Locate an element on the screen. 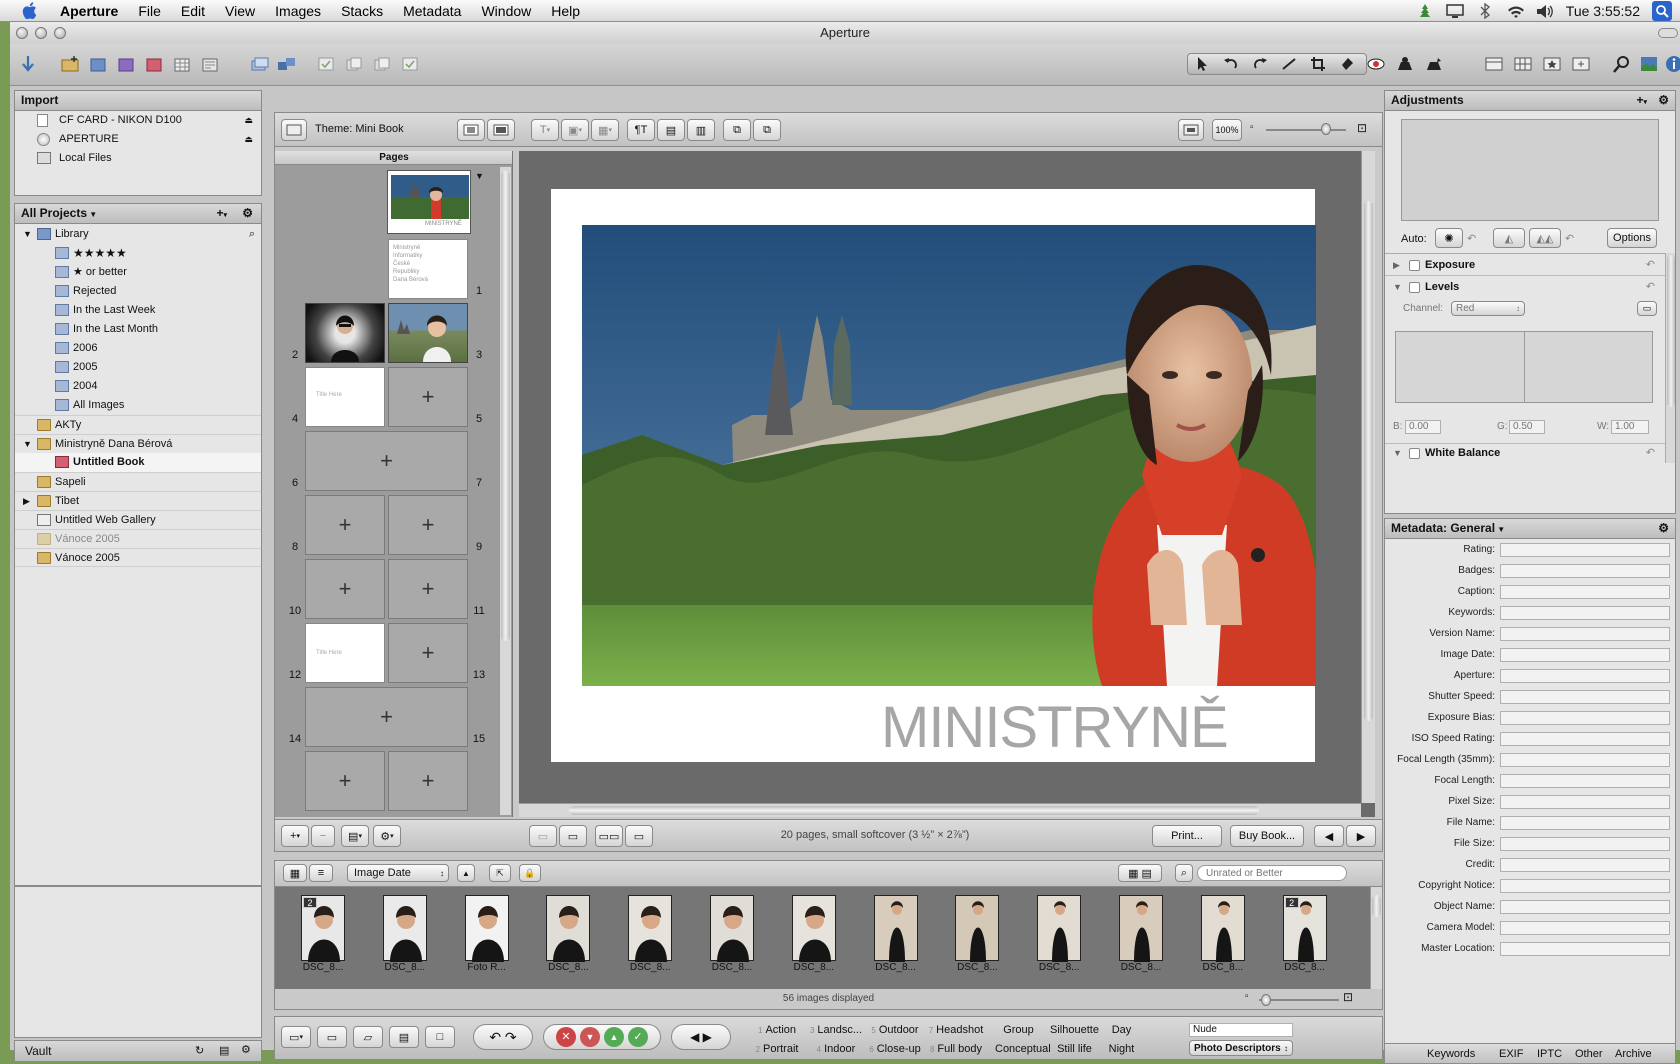  add-page-button: + ▾ is located at coordinates (295, 836).